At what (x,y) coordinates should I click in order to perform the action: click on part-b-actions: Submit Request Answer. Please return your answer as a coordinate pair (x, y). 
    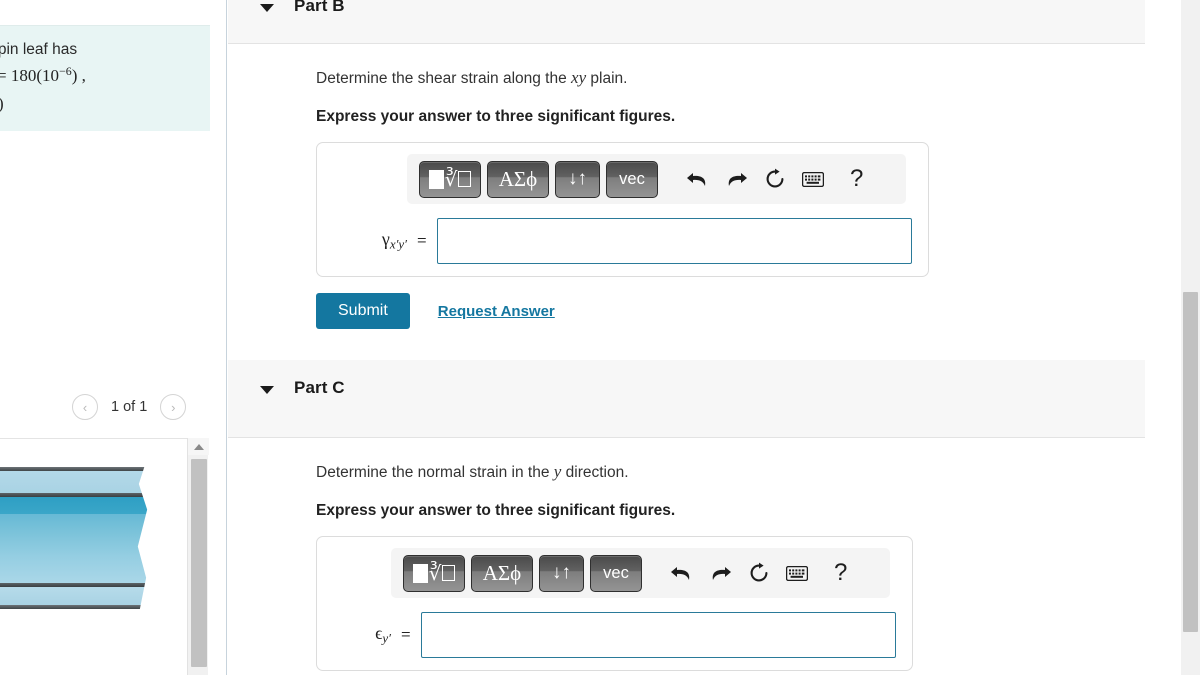
    Looking at the image, I should click on (748, 311).